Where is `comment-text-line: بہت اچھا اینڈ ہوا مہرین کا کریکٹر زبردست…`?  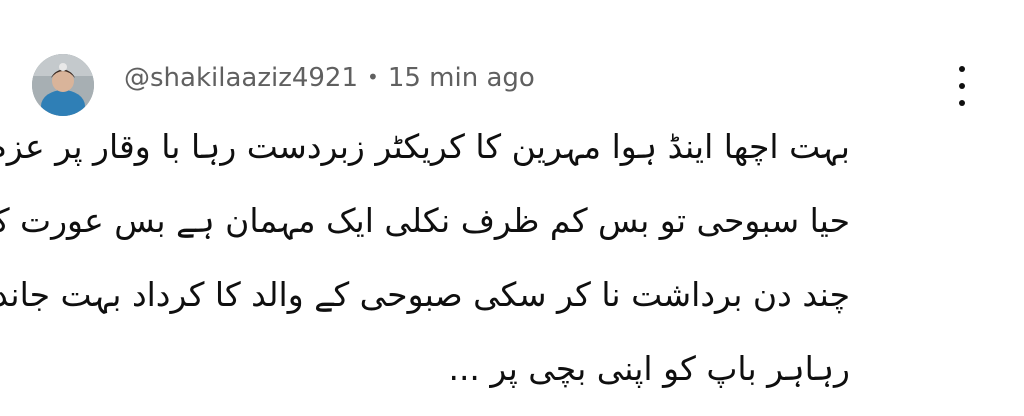 comment-text-line: بہت اچھا اینڈ ہوا مہرین کا کریکٹر زبردست… is located at coordinates (425, 146).